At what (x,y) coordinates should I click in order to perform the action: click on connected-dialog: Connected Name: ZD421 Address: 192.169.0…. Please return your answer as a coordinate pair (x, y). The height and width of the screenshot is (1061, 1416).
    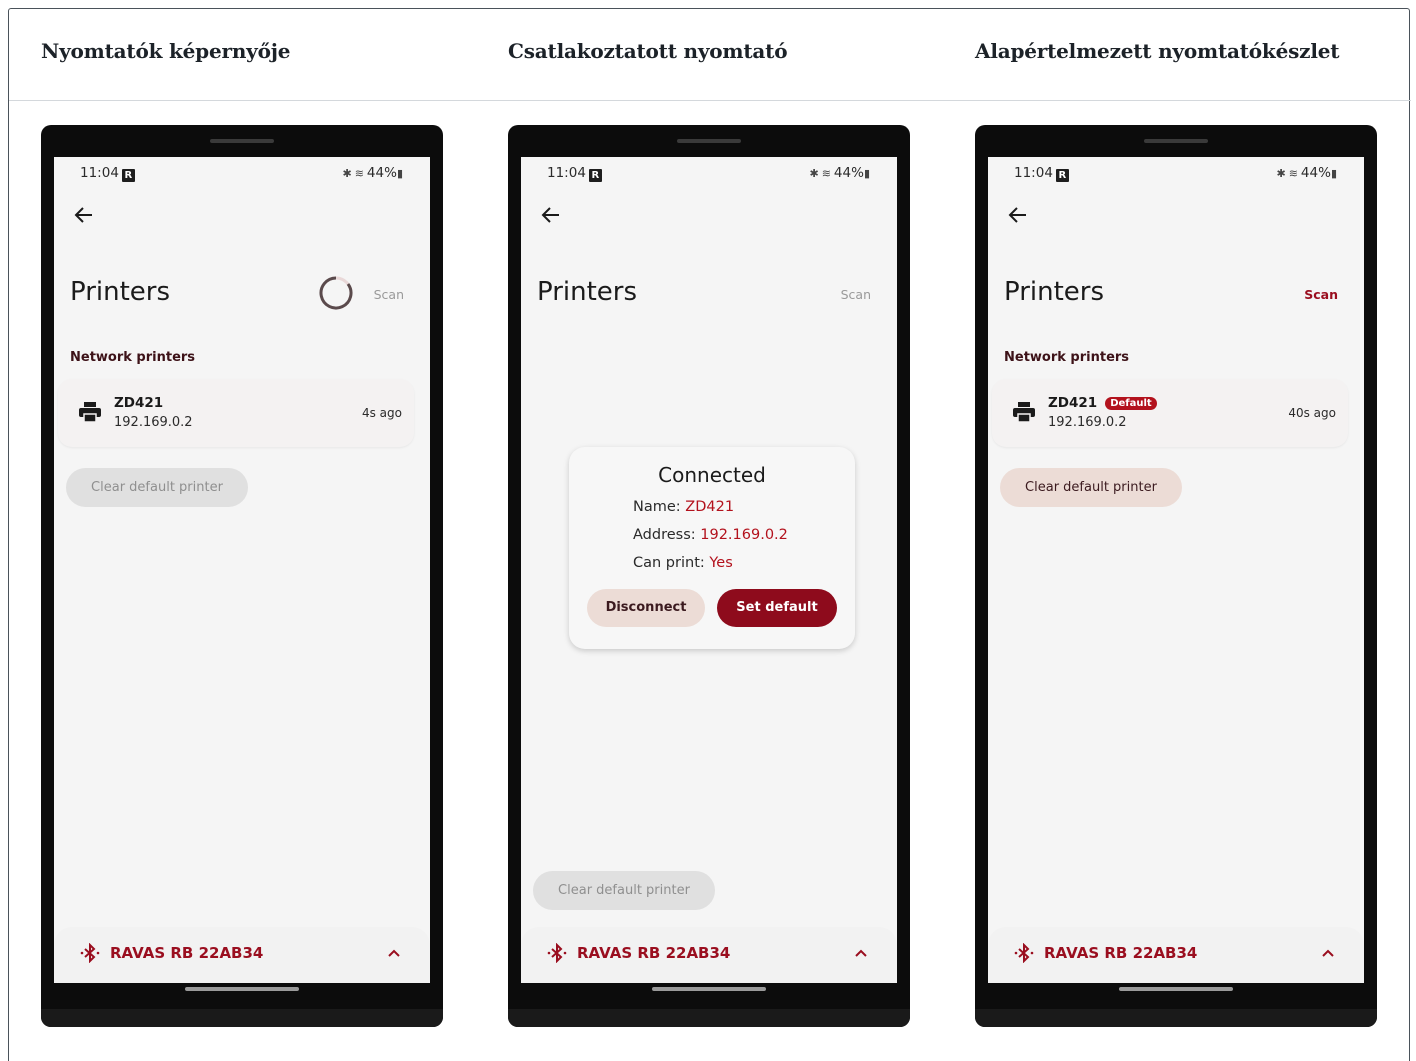
    Looking at the image, I should click on (712, 548).